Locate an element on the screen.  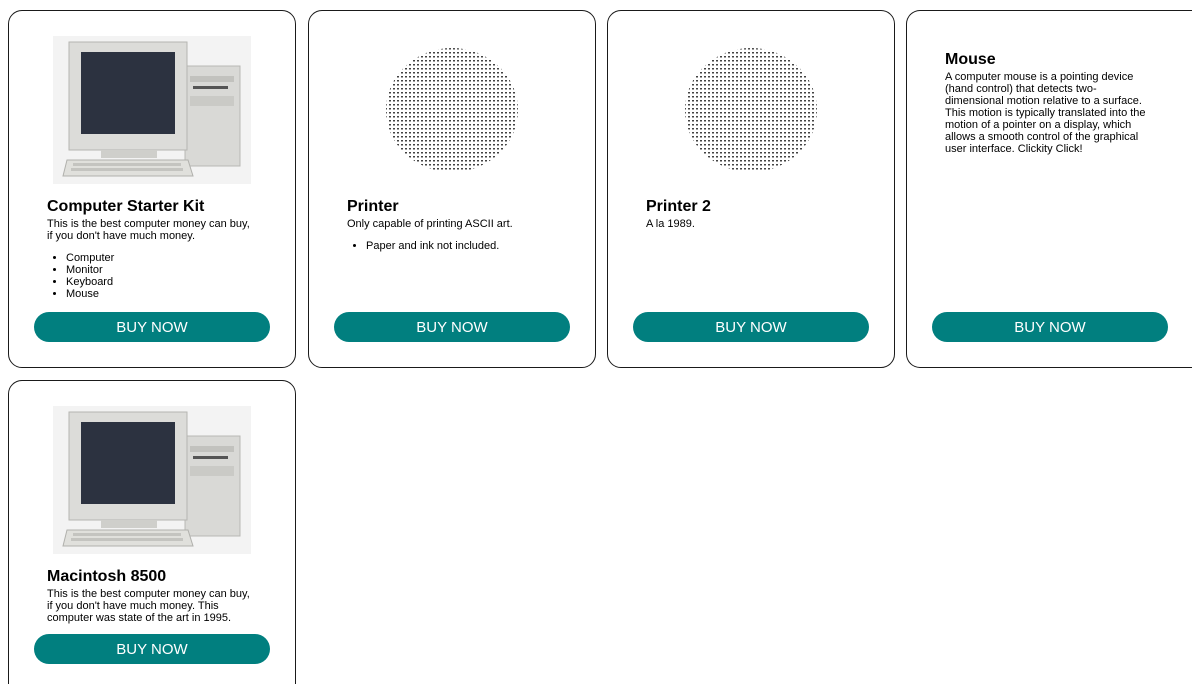
feature-list: Paper and ink not included. is located at coordinates (451, 246).